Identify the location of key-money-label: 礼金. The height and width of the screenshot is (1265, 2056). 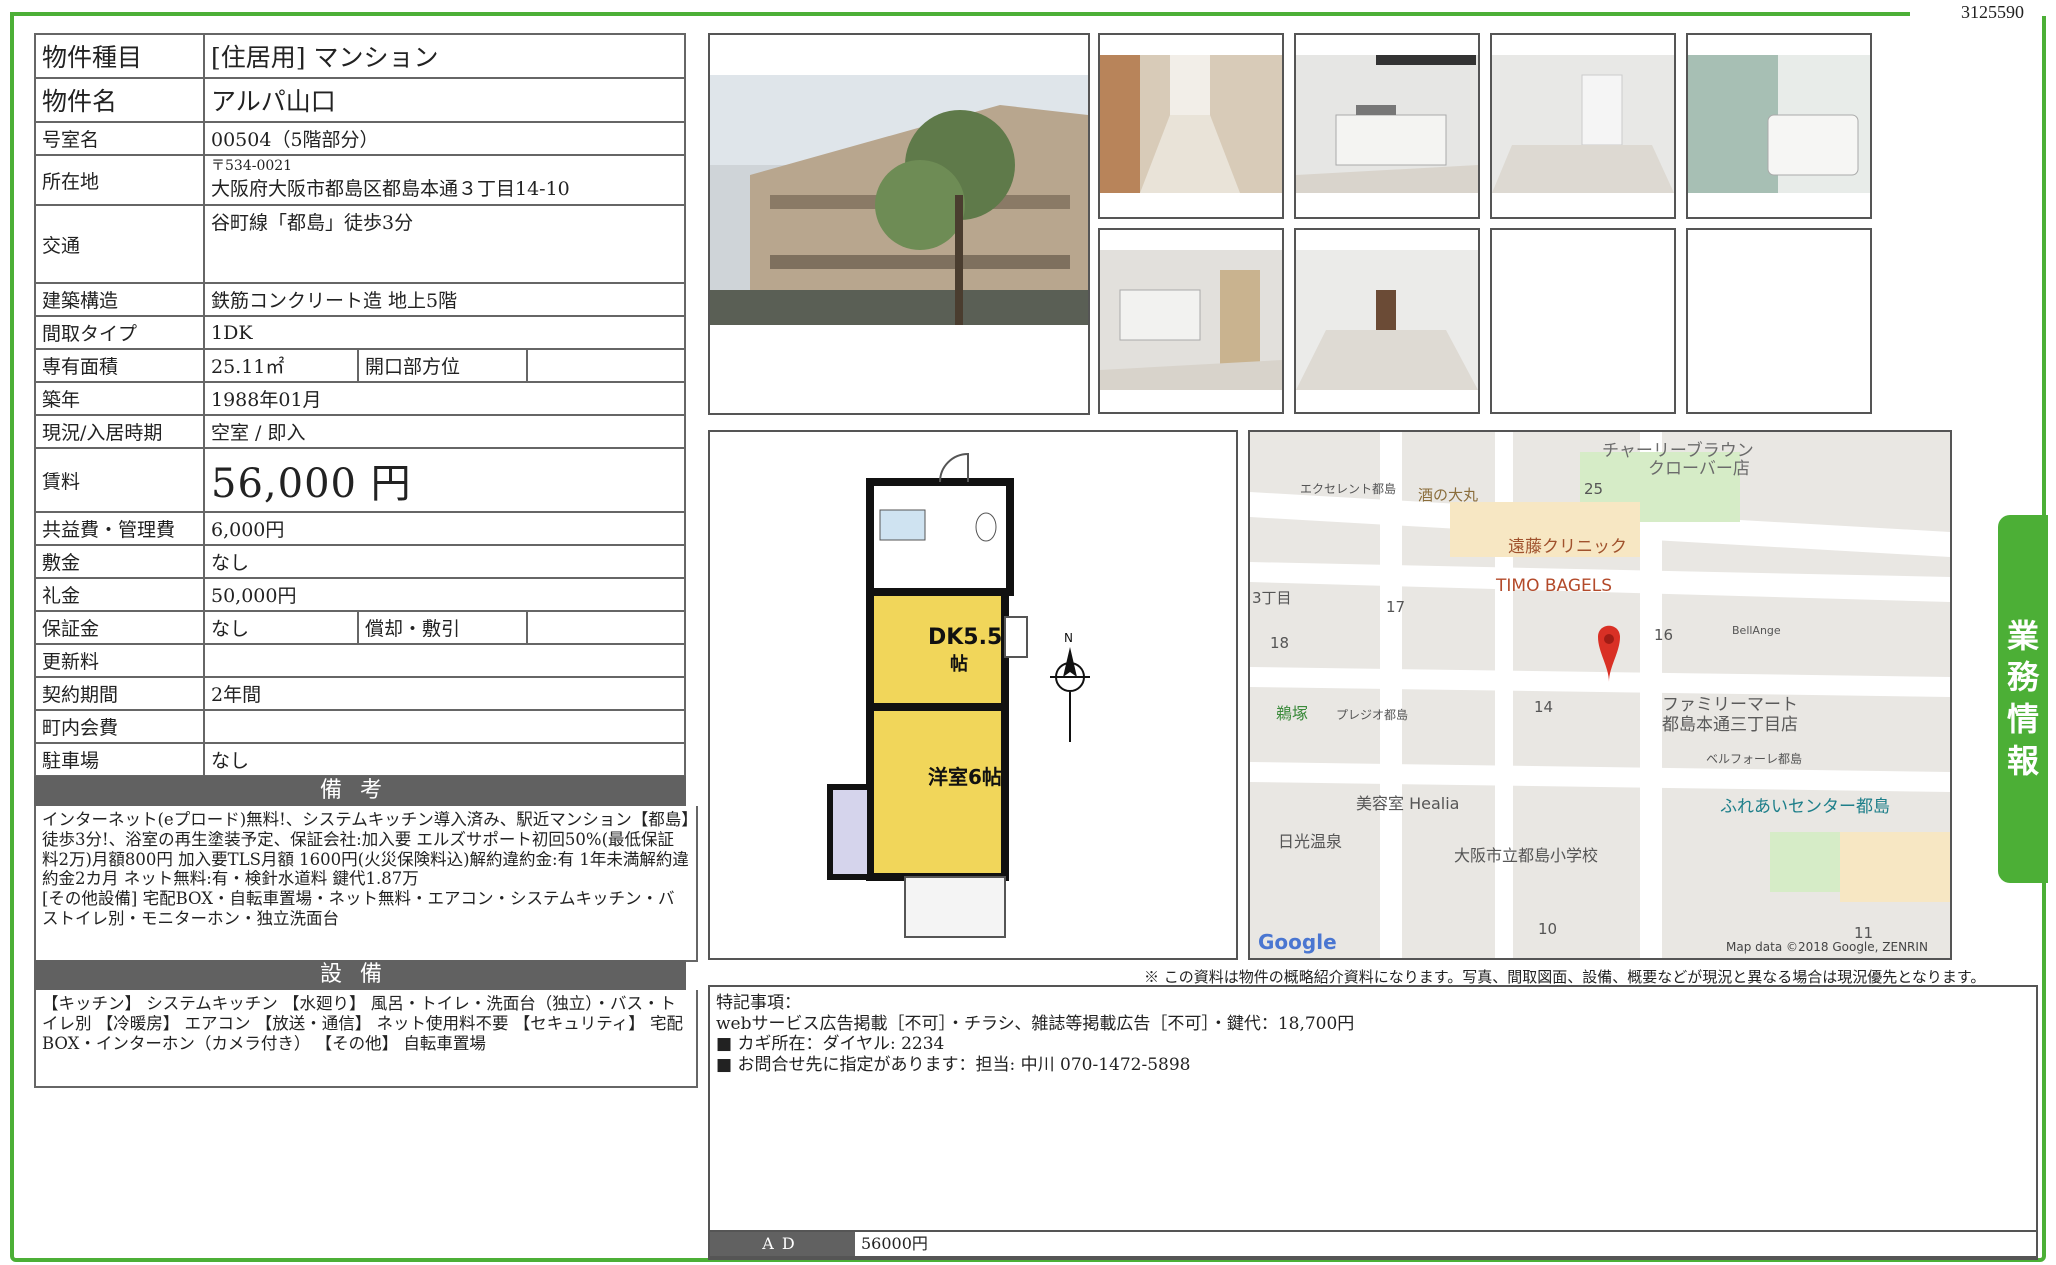
(119, 594).